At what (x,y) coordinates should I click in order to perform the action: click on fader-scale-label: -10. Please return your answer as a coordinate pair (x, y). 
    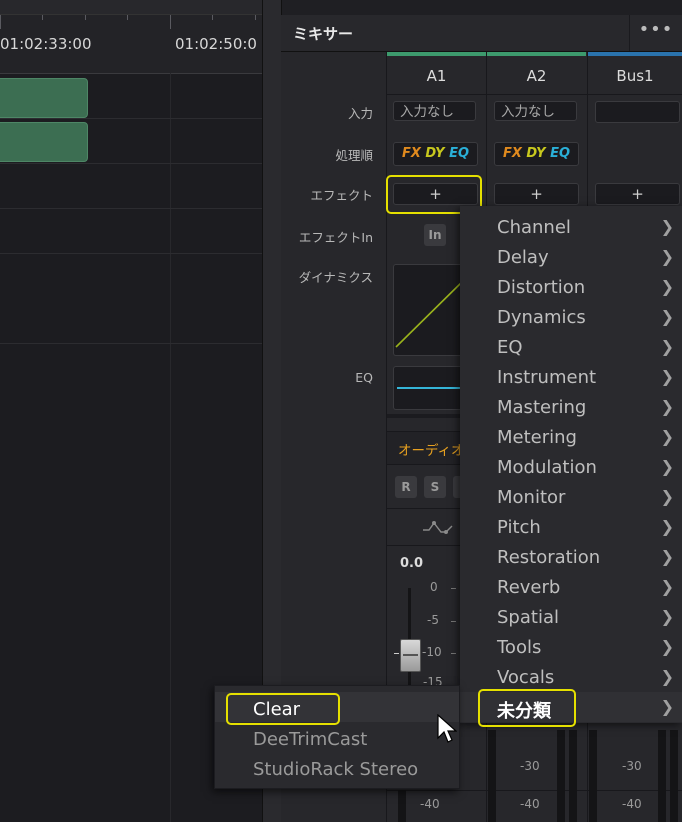
    Looking at the image, I should click on (432, 652).